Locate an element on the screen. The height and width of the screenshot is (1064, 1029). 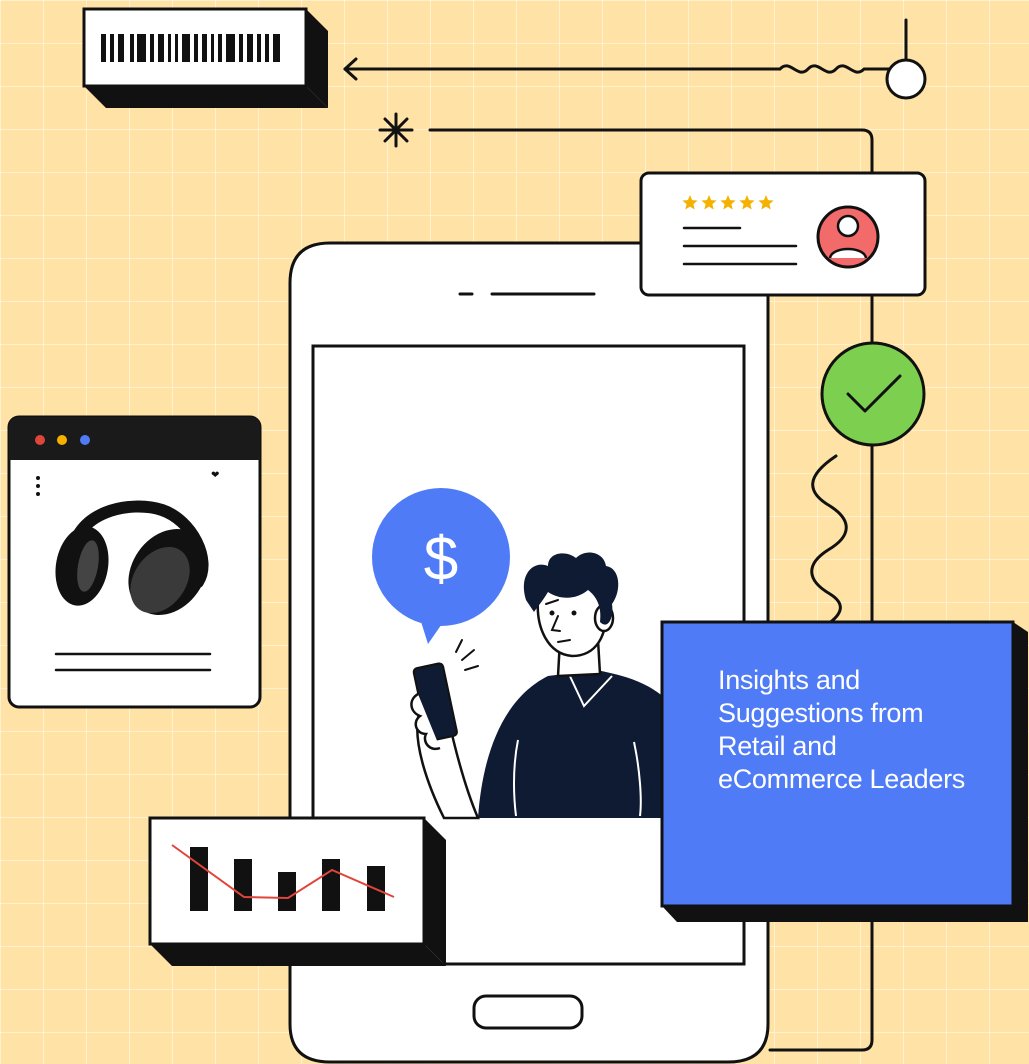
user-avatar-icon is located at coordinates (848, 237).